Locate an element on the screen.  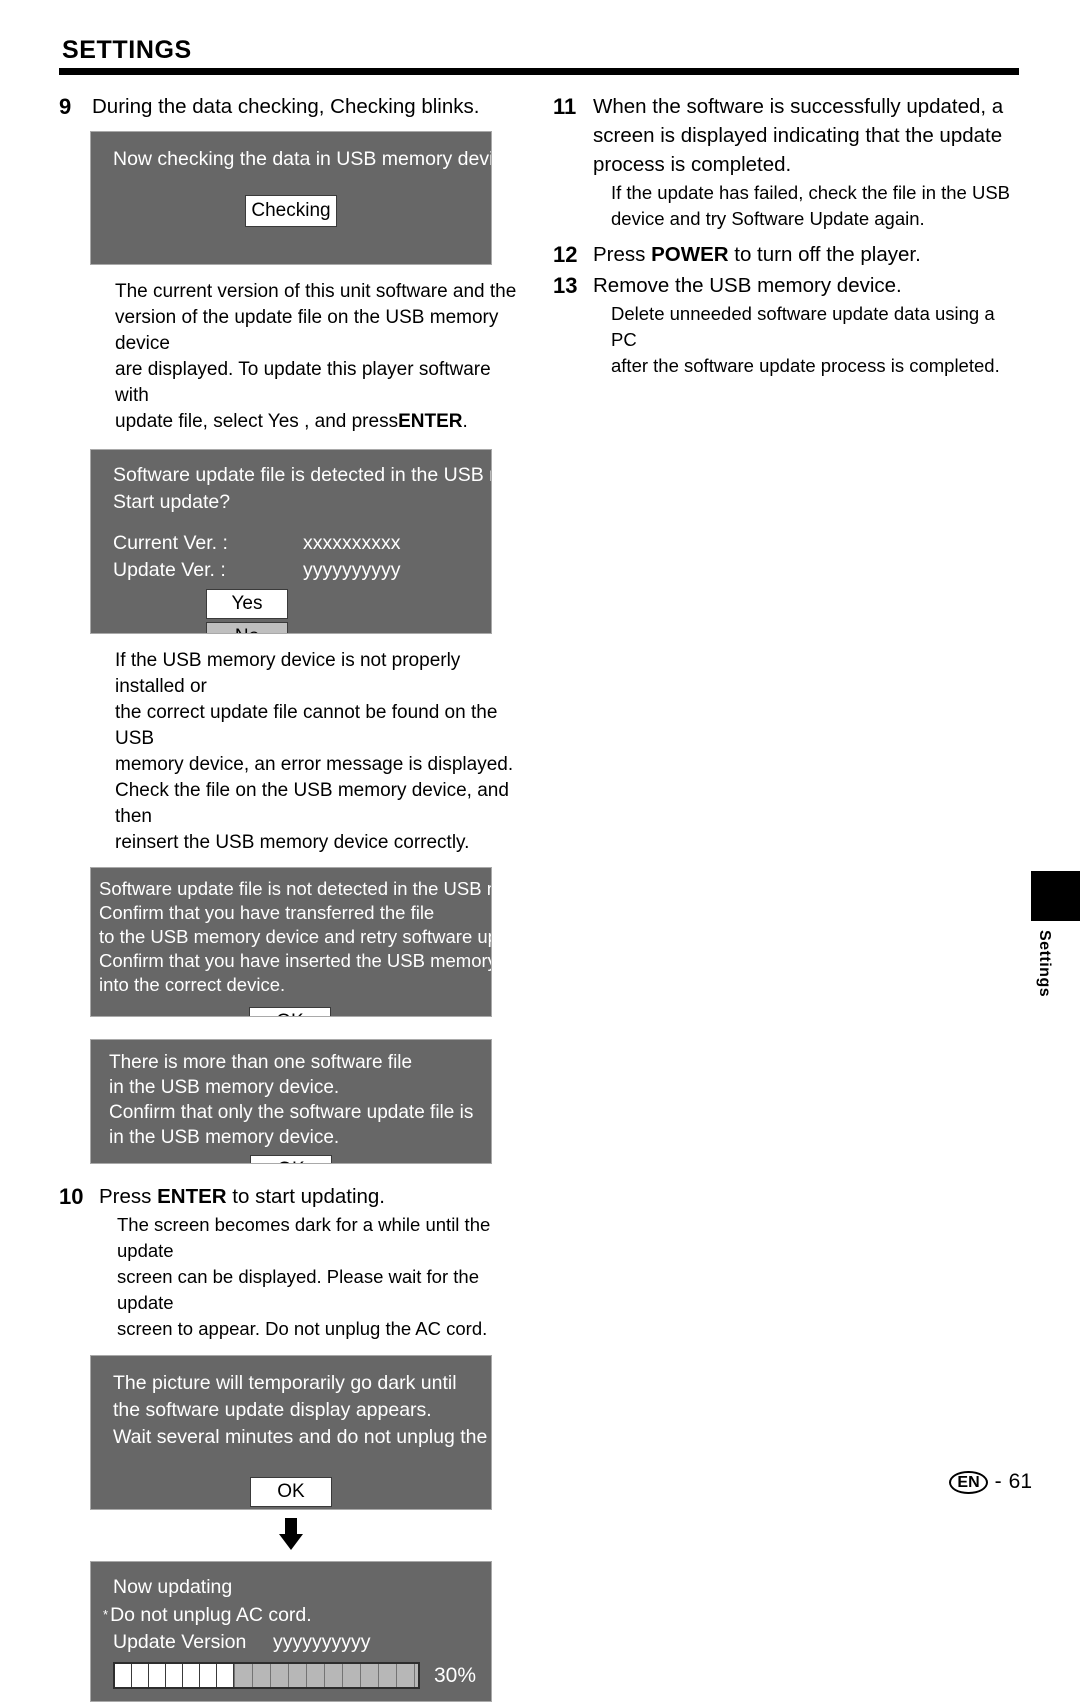
note-line: device and try Software Update again. is located at coordinates (768, 218).